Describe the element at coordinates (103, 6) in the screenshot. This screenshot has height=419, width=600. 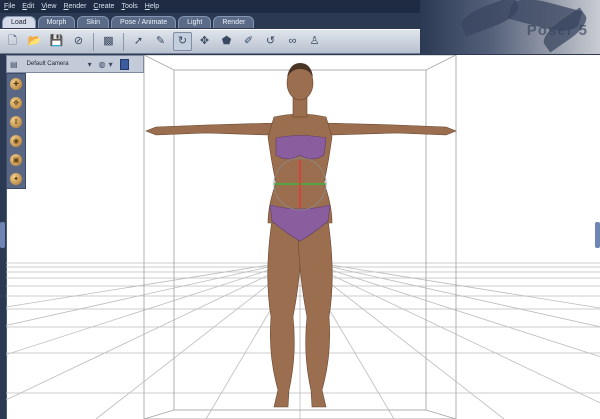
I see `menu-item-create: Create` at that location.